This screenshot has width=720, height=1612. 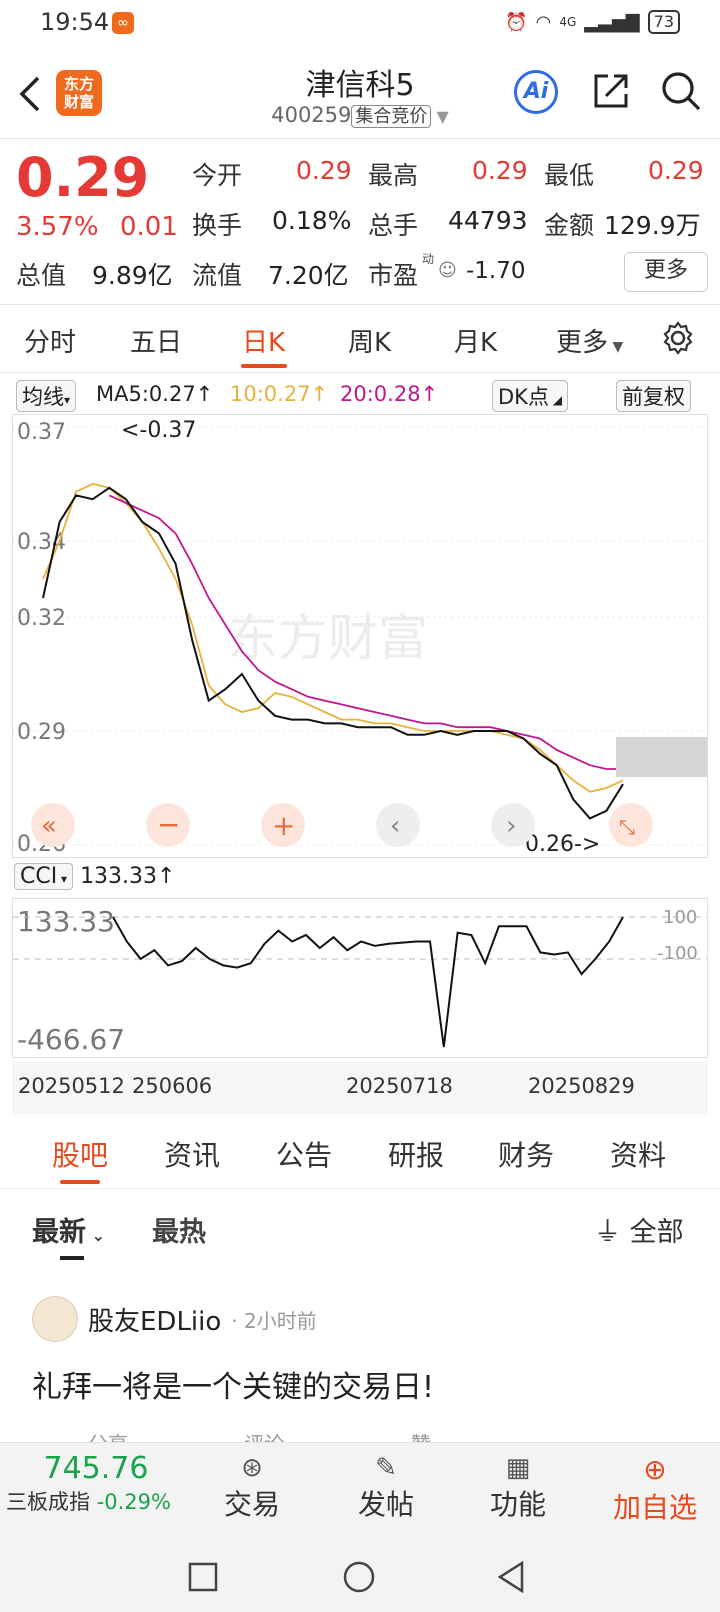 What do you see at coordinates (263, 340) in the screenshot?
I see `tab-daily-k: 日K` at bounding box center [263, 340].